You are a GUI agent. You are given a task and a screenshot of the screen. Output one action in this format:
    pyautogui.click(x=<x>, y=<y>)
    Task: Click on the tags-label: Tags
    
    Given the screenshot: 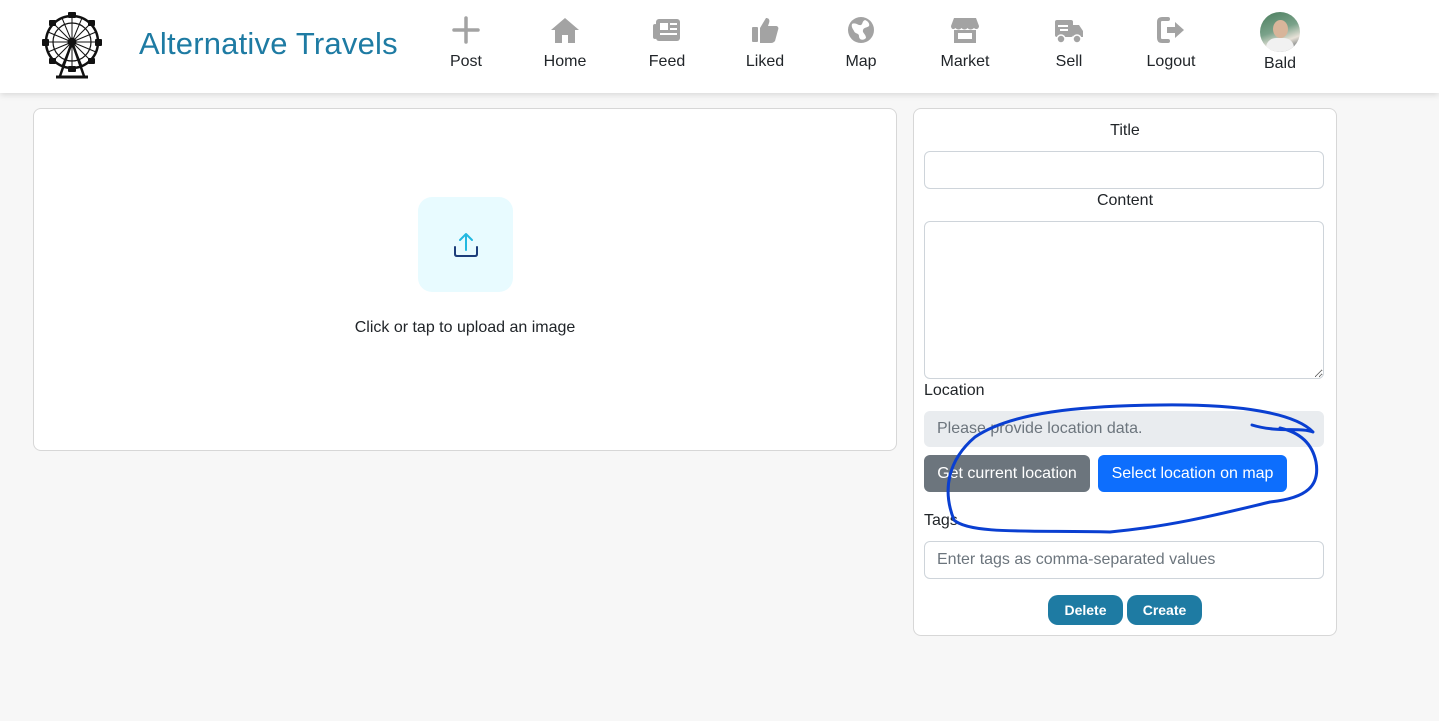 What is the action you would take?
    pyautogui.click(x=941, y=520)
    